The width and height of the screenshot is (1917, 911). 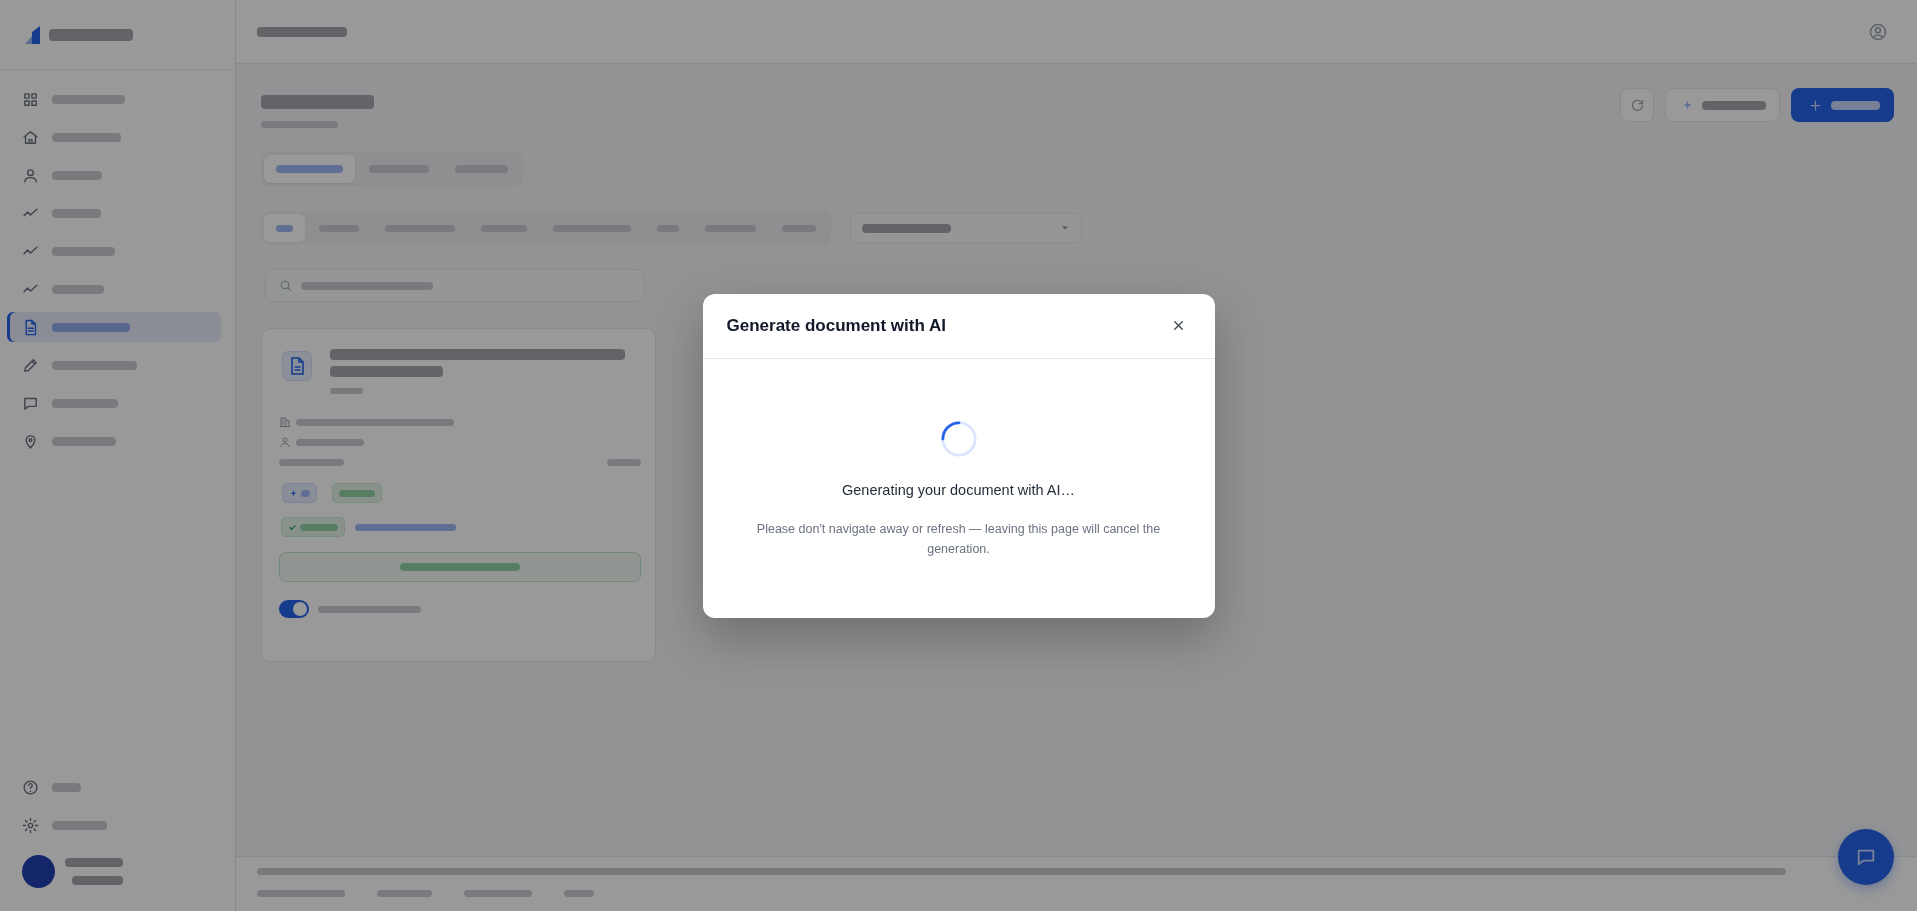 What do you see at coordinates (836, 325) in the screenshot?
I see `modal-title: Generate document with AI` at bounding box center [836, 325].